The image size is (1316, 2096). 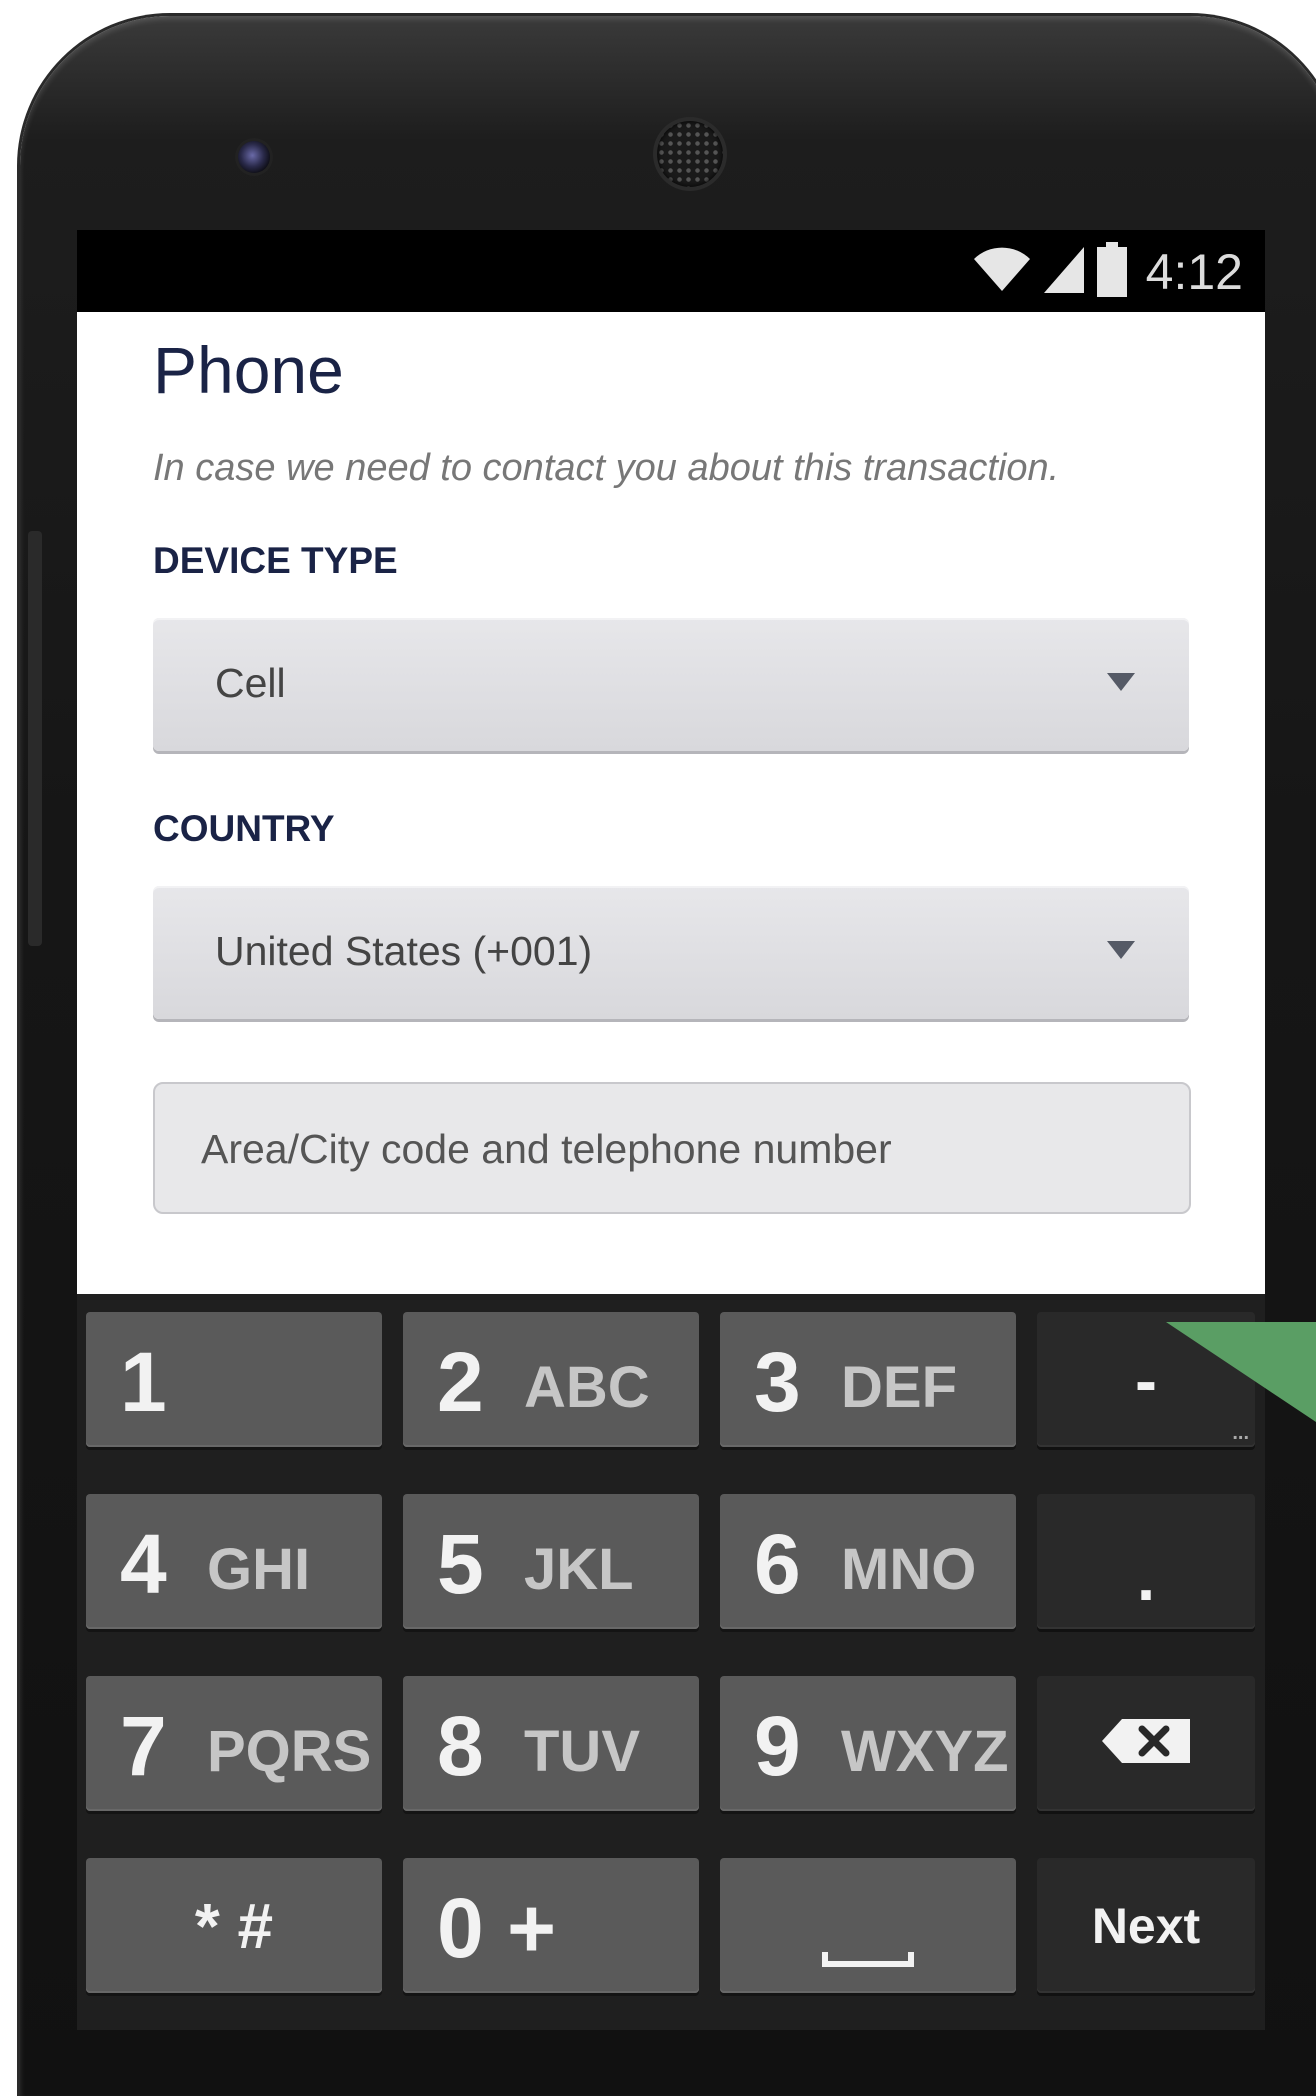 What do you see at coordinates (289, 1751) in the screenshot?
I see `key-letters: PQRS` at bounding box center [289, 1751].